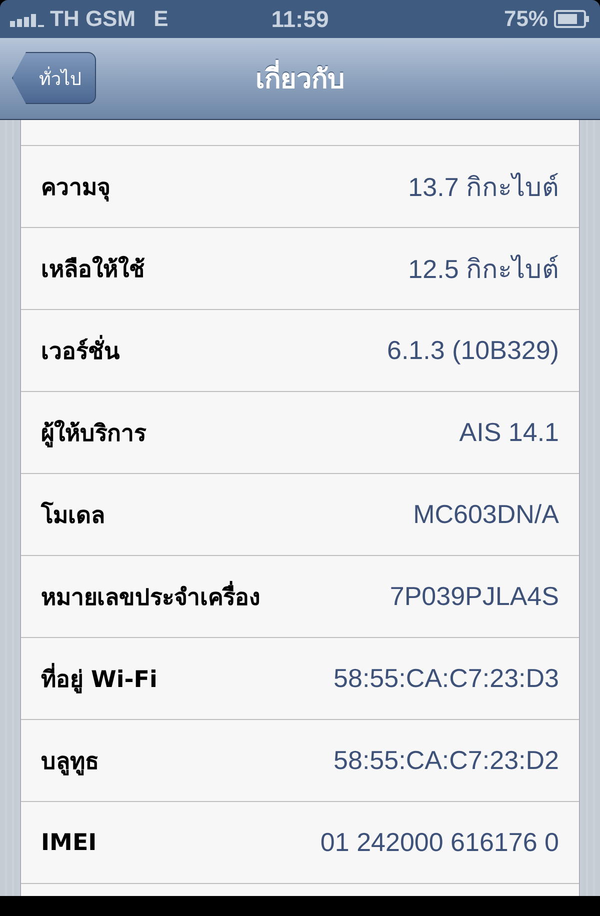 The width and height of the screenshot is (600, 916). I want to click on row-label: IMEI, so click(69, 843).